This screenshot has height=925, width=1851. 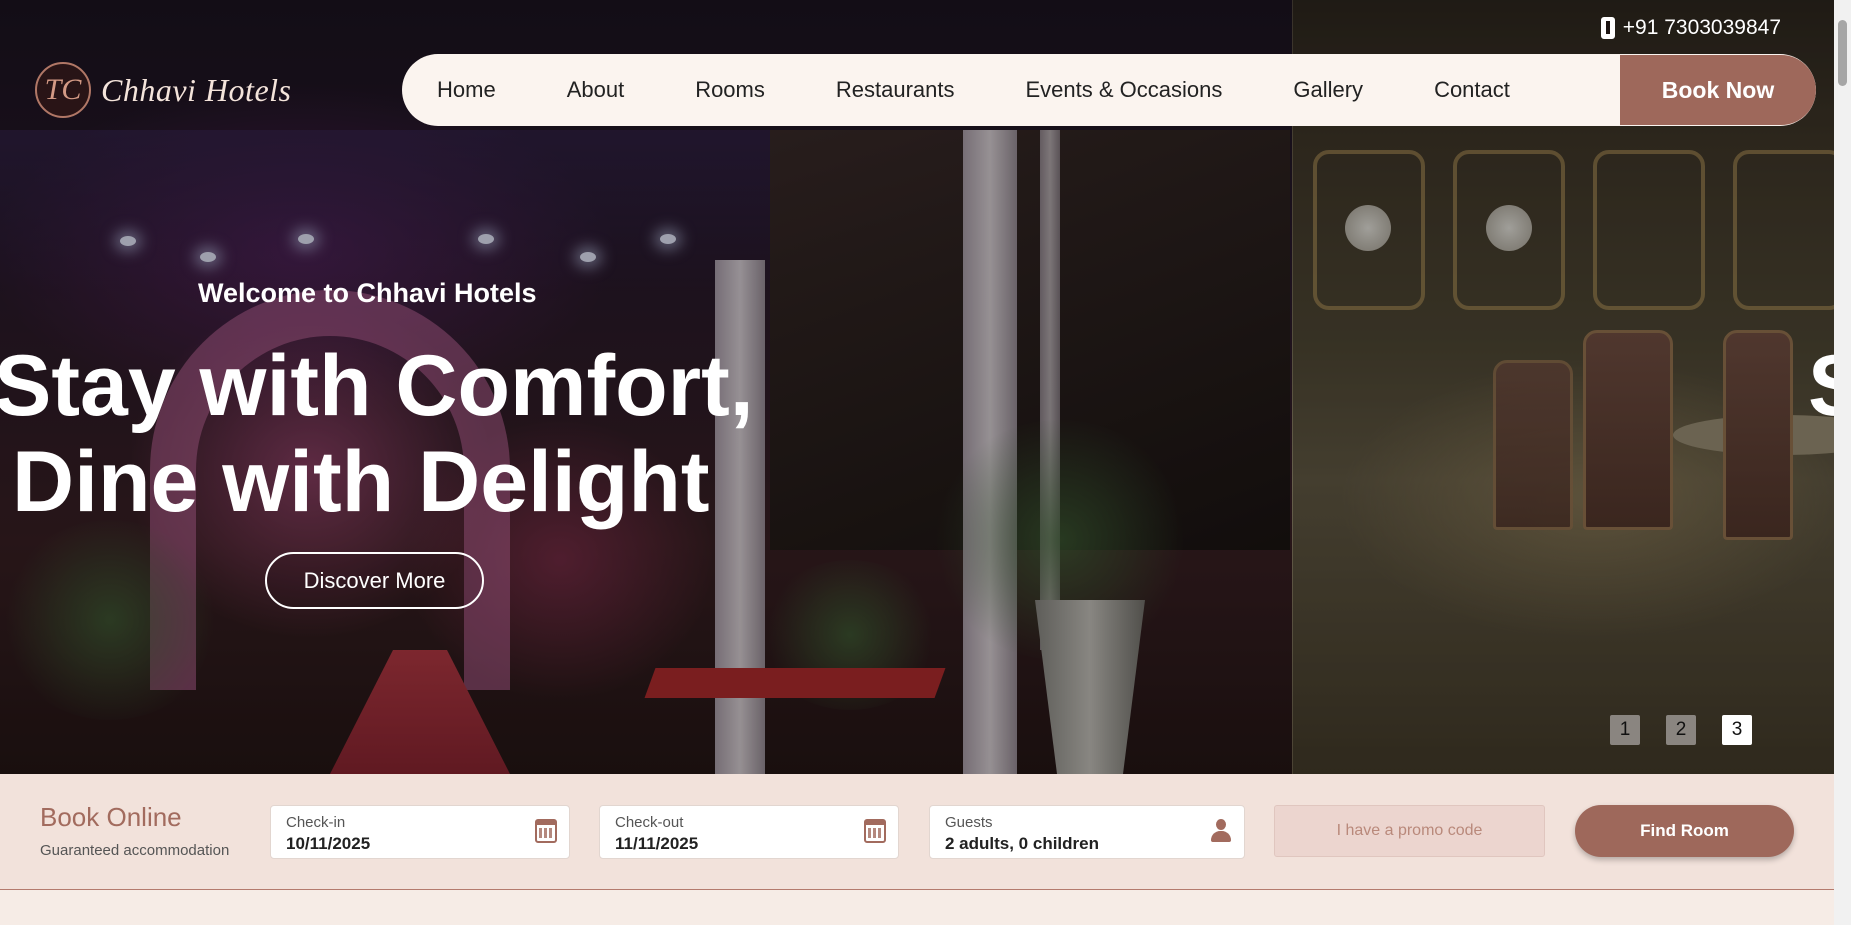 I want to click on guests-label: Guests, so click(x=969, y=822).